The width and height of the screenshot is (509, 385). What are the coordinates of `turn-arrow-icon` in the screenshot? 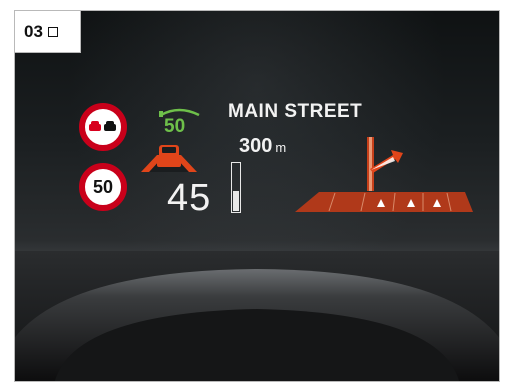 It's located at (385, 164).